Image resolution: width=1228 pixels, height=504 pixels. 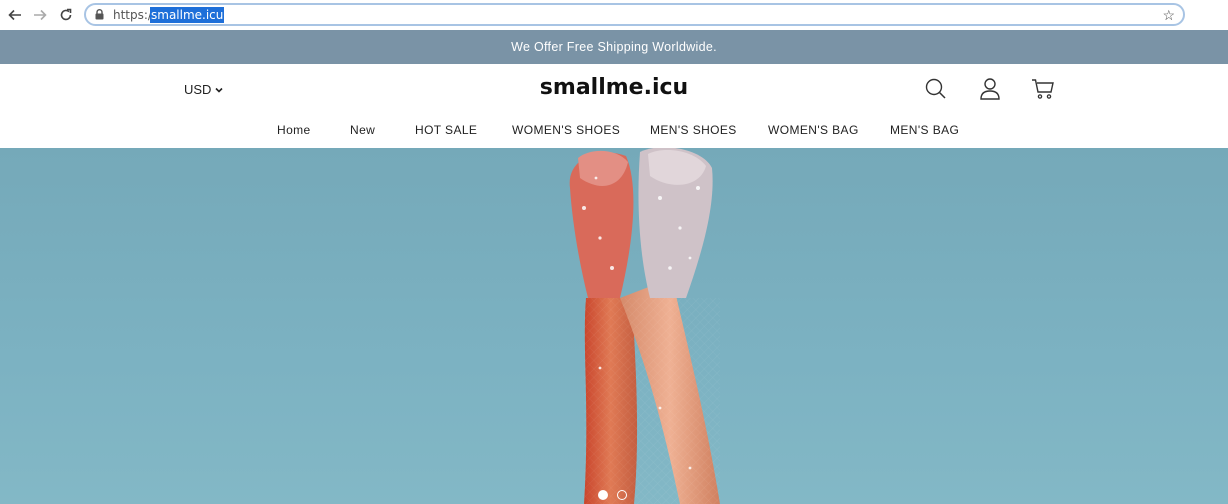 I want to click on account-icon, so click(x=990, y=89).